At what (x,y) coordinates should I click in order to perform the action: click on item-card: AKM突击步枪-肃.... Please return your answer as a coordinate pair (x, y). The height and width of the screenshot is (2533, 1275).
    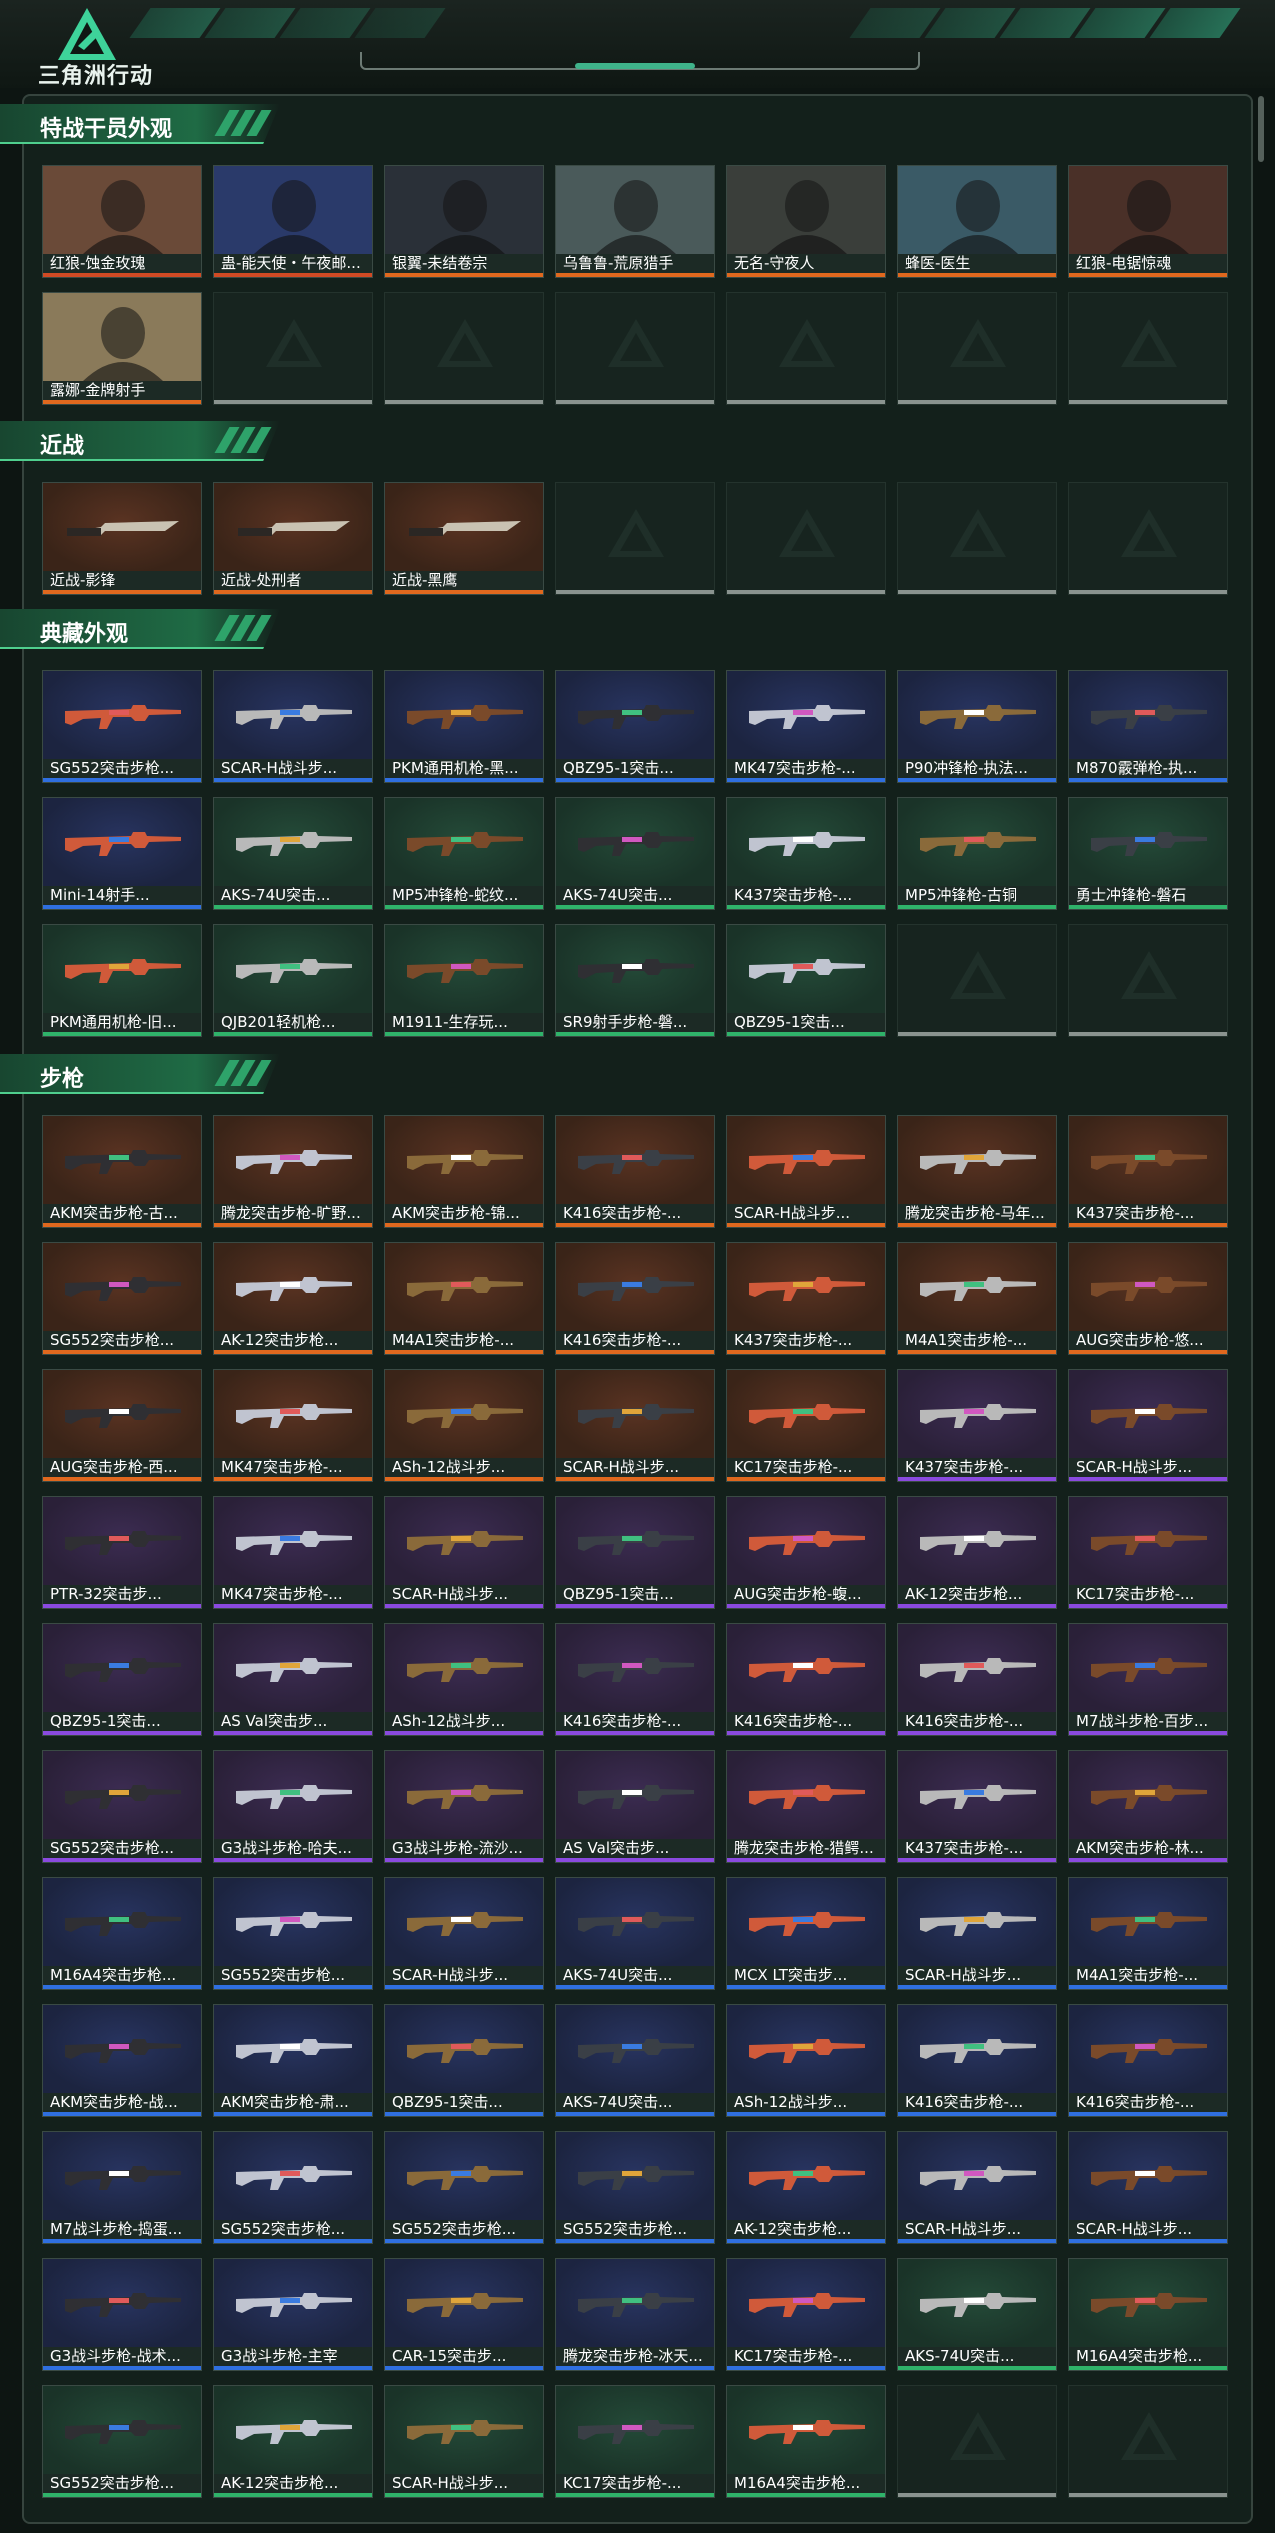
    Looking at the image, I should click on (293, 2060).